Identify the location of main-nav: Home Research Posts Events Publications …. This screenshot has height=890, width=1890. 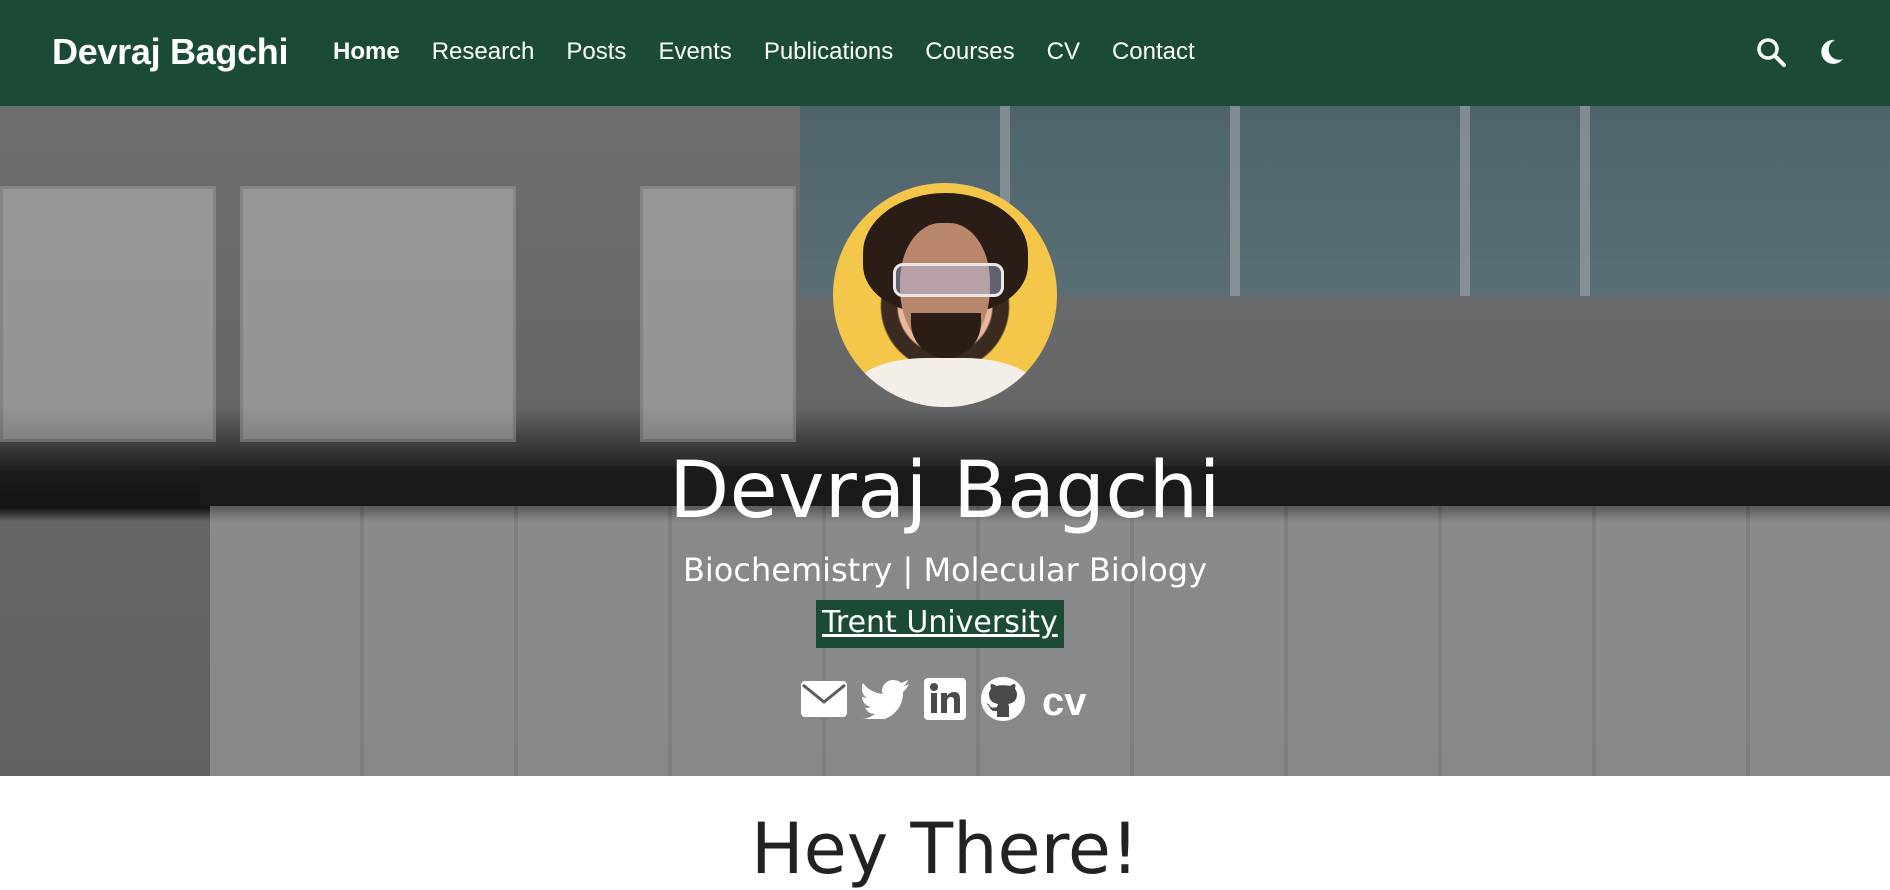
(780, 52).